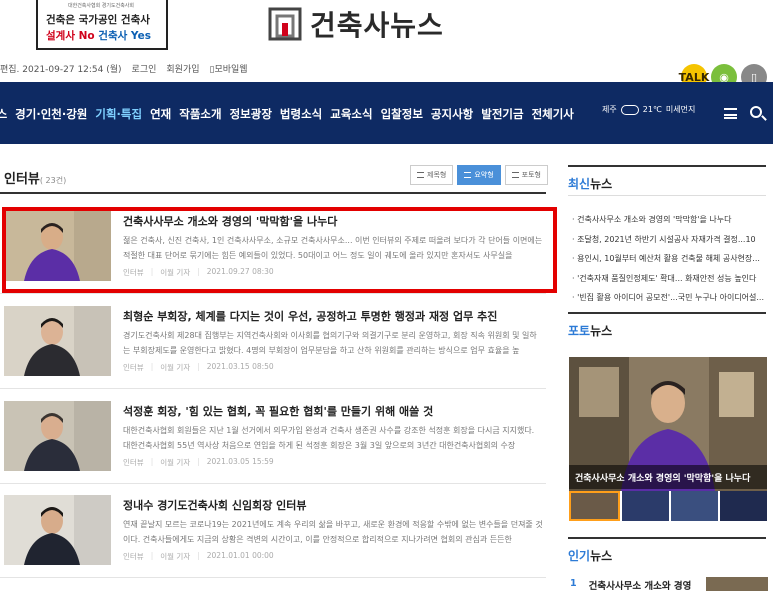  Describe the element at coordinates (432, 175) in the screenshot. I see `view-option: 제목형` at that location.